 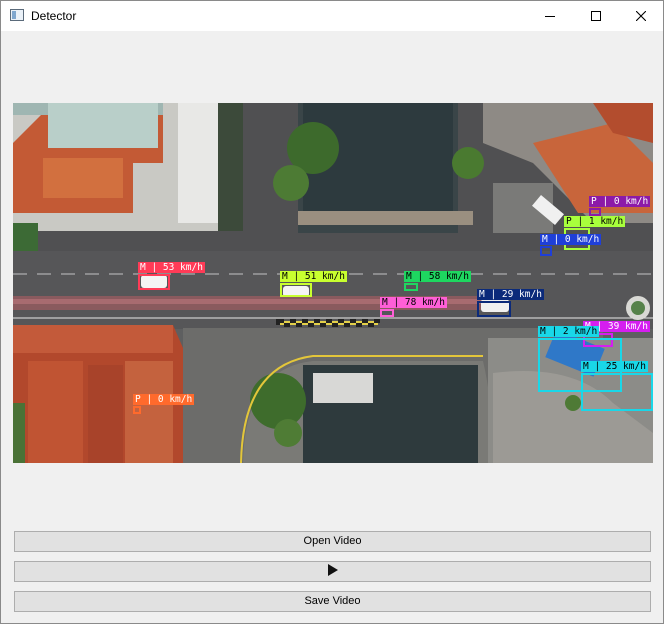 What do you see at coordinates (617, 386) in the screenshot?
I see `detection-car-25: M | 25 km/h` at bounding box center [617, 386].